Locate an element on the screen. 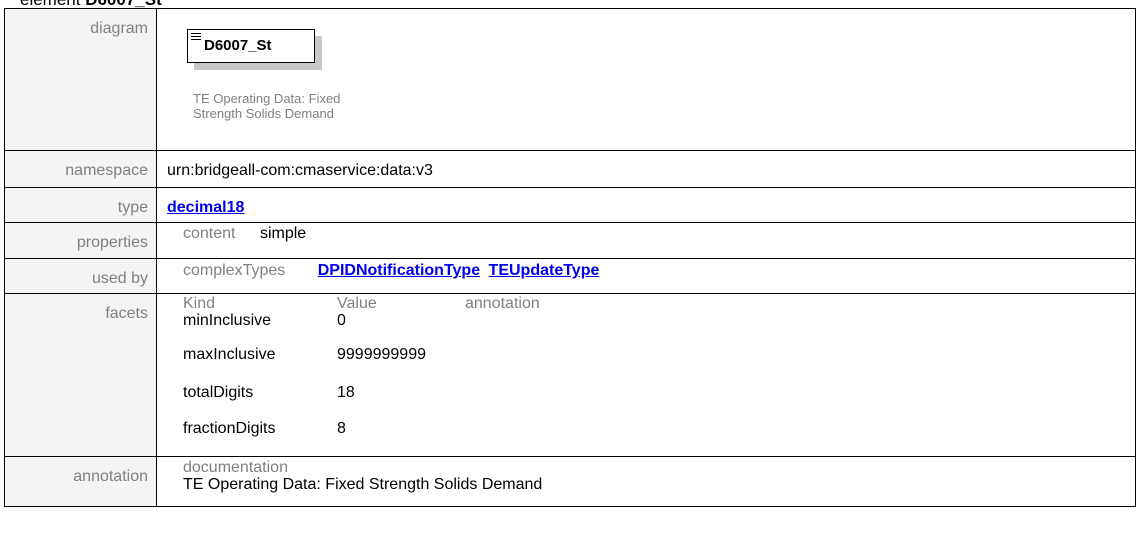  facet-value: 9999999999 is located at coordinates (381, 354).